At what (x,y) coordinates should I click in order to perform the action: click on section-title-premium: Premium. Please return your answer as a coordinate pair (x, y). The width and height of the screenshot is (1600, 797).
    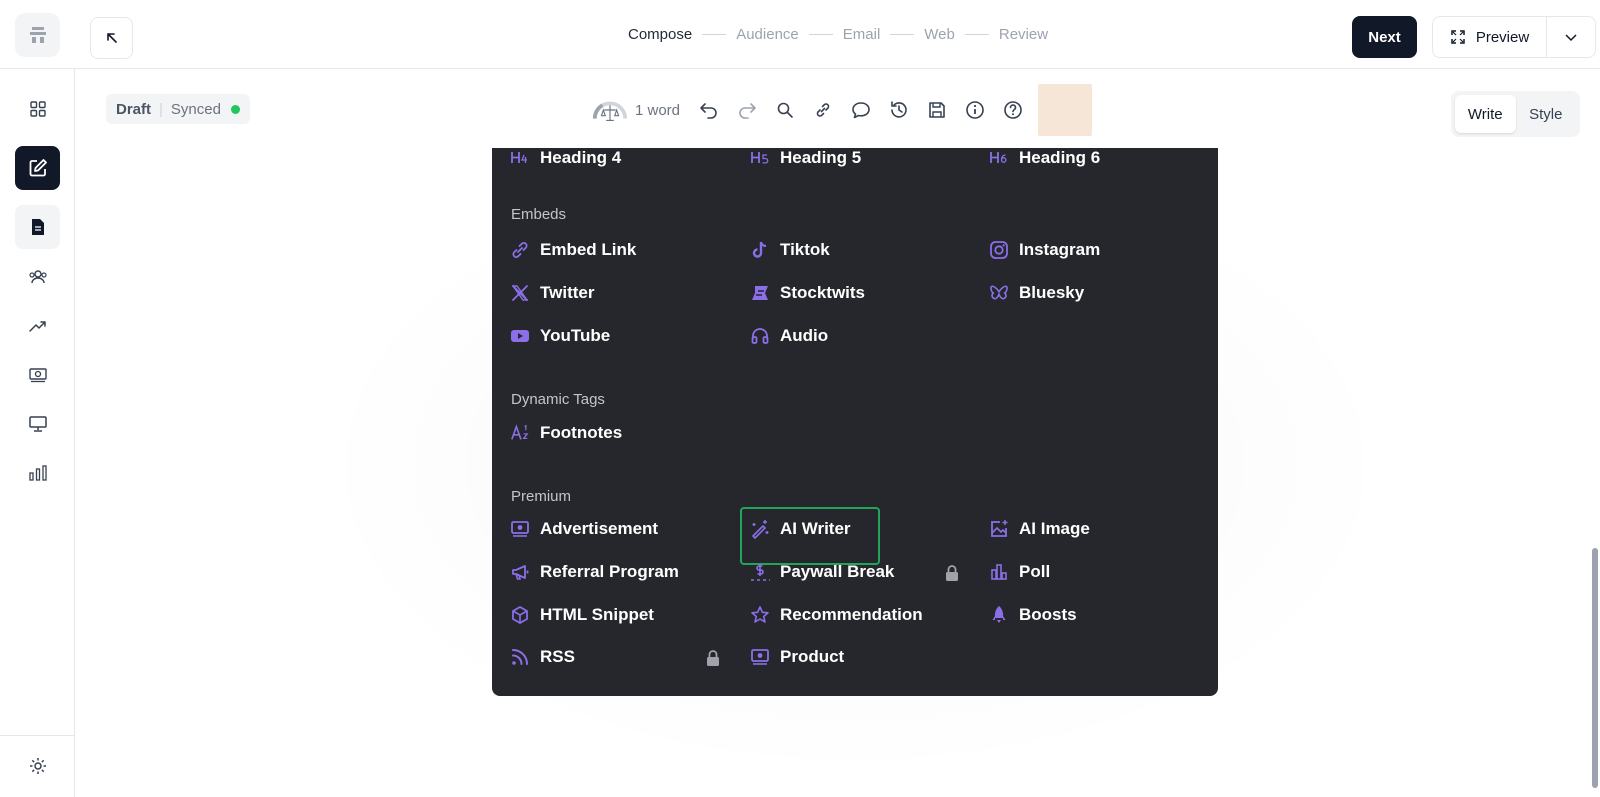
    Looking at the image, I should click on (541, 496).